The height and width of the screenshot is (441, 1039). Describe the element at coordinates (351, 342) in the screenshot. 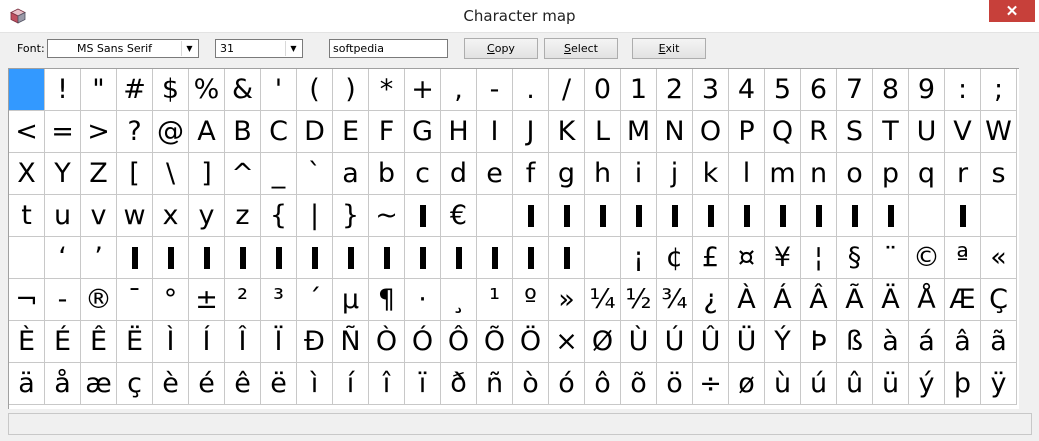

I see `char-cell: Ñ` at that location.